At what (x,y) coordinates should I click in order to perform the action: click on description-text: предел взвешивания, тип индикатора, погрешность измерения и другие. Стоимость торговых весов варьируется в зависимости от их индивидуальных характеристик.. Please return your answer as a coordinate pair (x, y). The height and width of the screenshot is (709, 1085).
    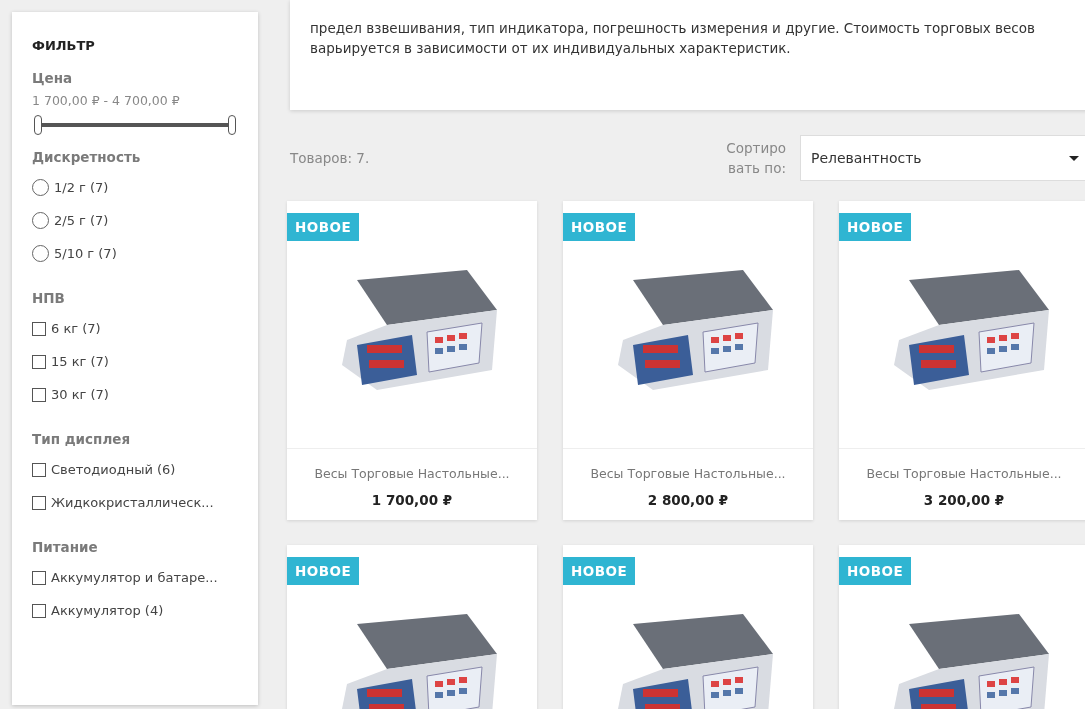
    Looking at the image, I should click on (687, 55).